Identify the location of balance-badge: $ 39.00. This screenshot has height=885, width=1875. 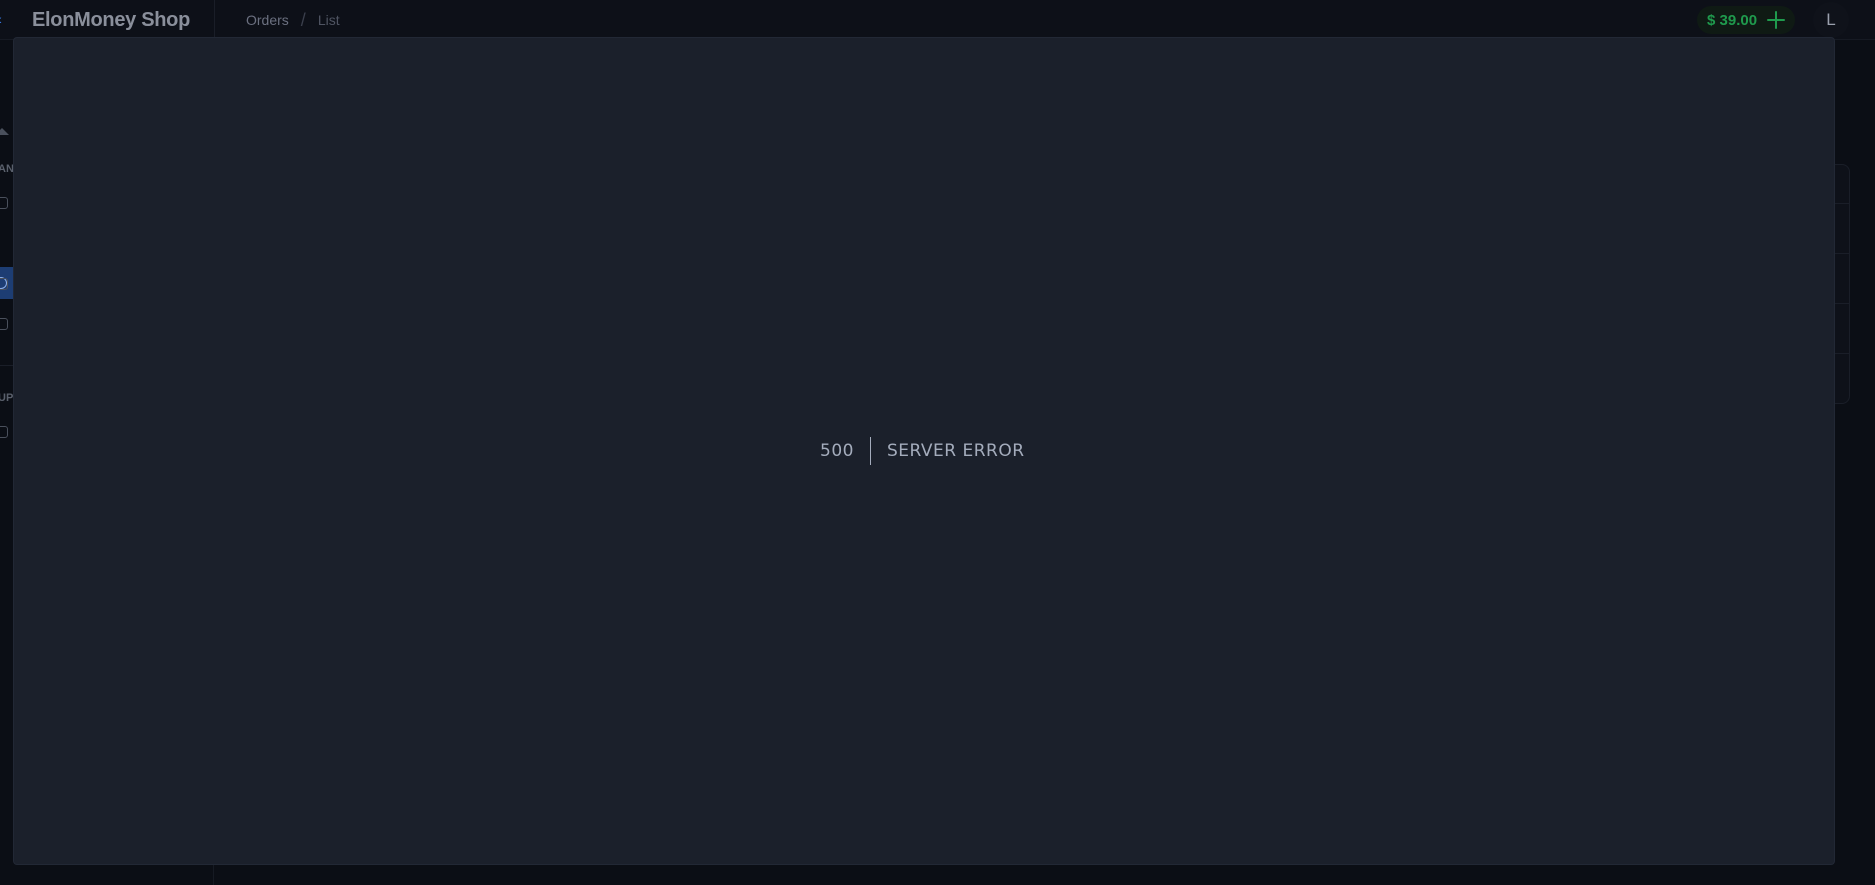
(1746, 20).